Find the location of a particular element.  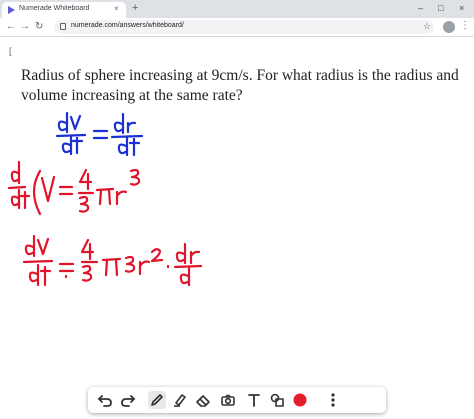

red-ink-derivative is located at coordinates (74, 188).